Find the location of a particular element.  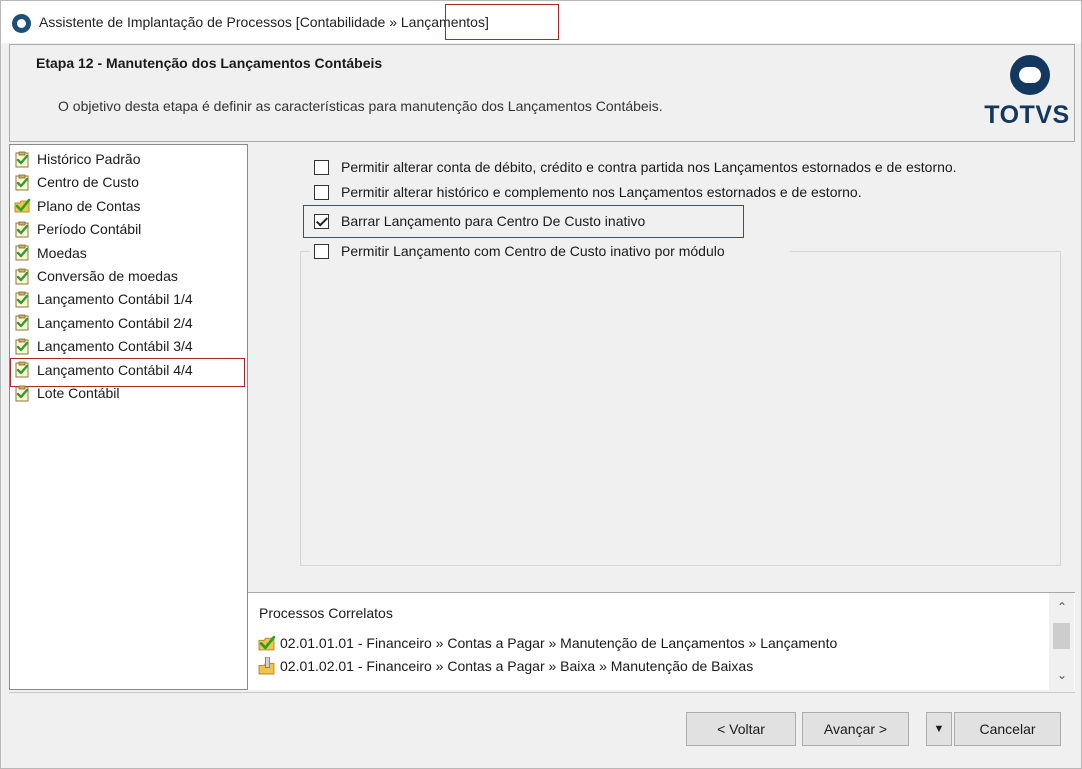

checkbox-checked is located at coordinates (321, 221).